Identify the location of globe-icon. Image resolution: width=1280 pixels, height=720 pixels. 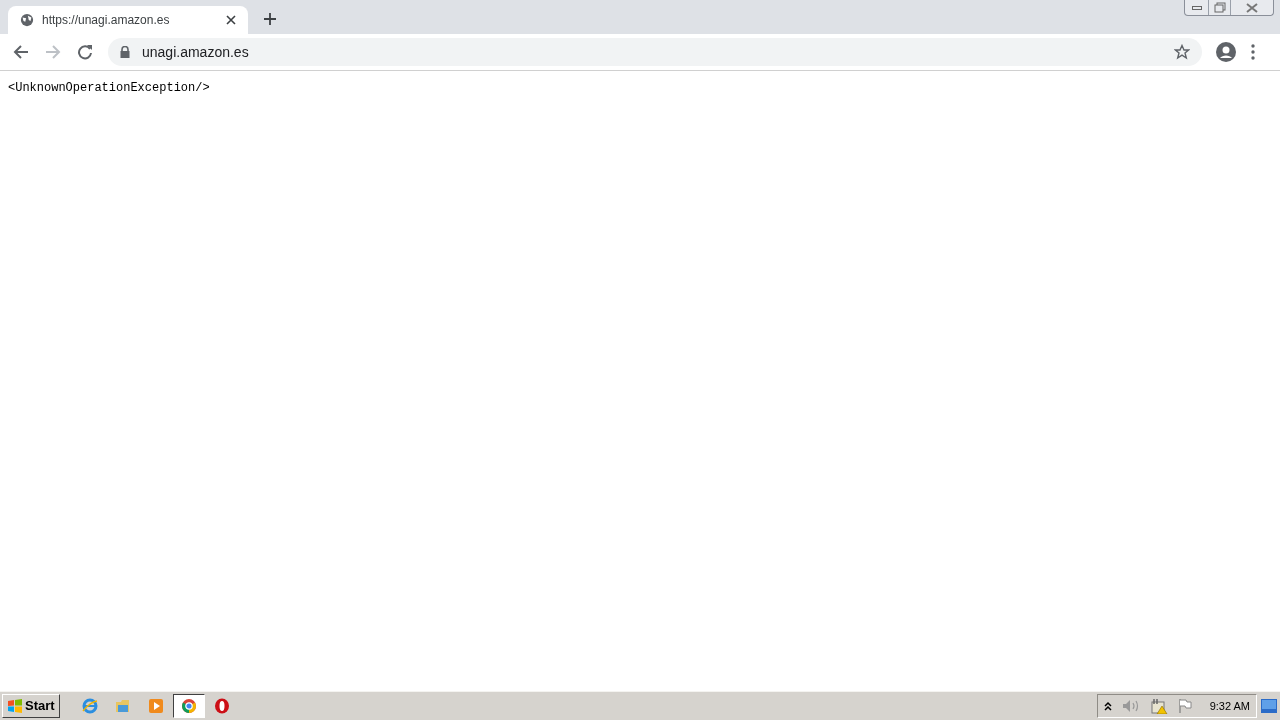
(27, 20).